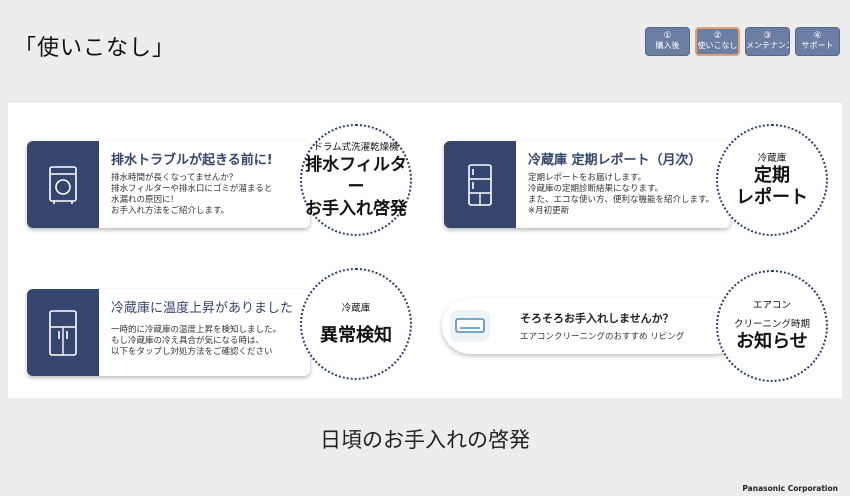 The height and width of the screenshot is (496, 850). Describe the element at coordinates (202, 308) in the screenshot. I see `card-heading: 冷蔵庫に温度上昇がありました` at that location.